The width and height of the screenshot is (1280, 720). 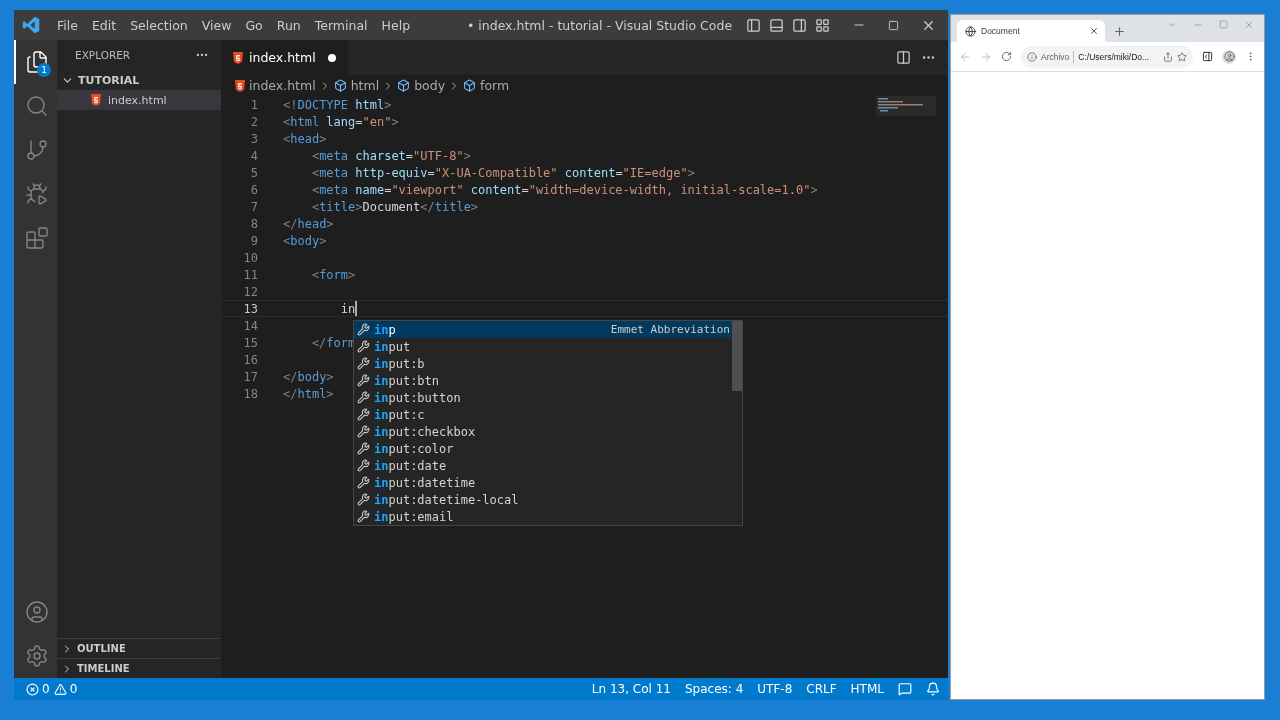 I want to click on breadcrumb-item: html, so click(x=356, y=85).